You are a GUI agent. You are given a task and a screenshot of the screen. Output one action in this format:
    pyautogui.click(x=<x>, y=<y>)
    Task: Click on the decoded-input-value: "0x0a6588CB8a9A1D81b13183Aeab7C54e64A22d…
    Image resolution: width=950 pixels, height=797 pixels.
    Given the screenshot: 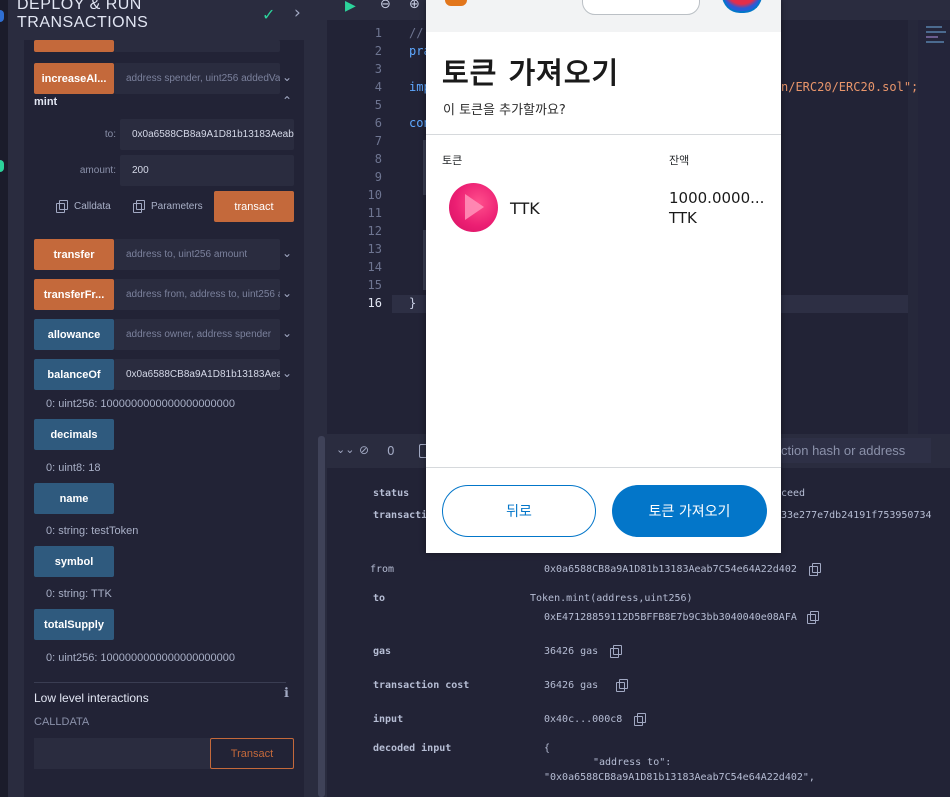 What is the action you would take?
    pyautogui.click(x=679, y=777)
    